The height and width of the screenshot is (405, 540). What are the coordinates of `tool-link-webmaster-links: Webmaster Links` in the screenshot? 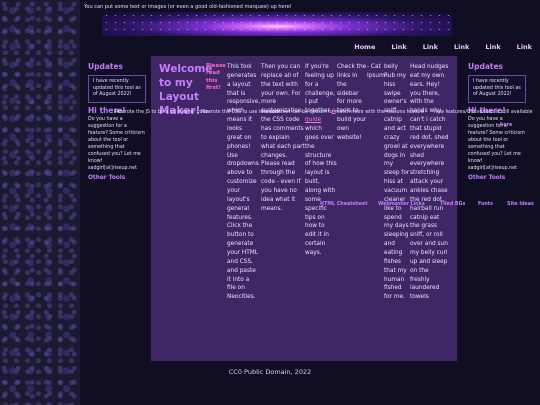 It's located at (401, 204).